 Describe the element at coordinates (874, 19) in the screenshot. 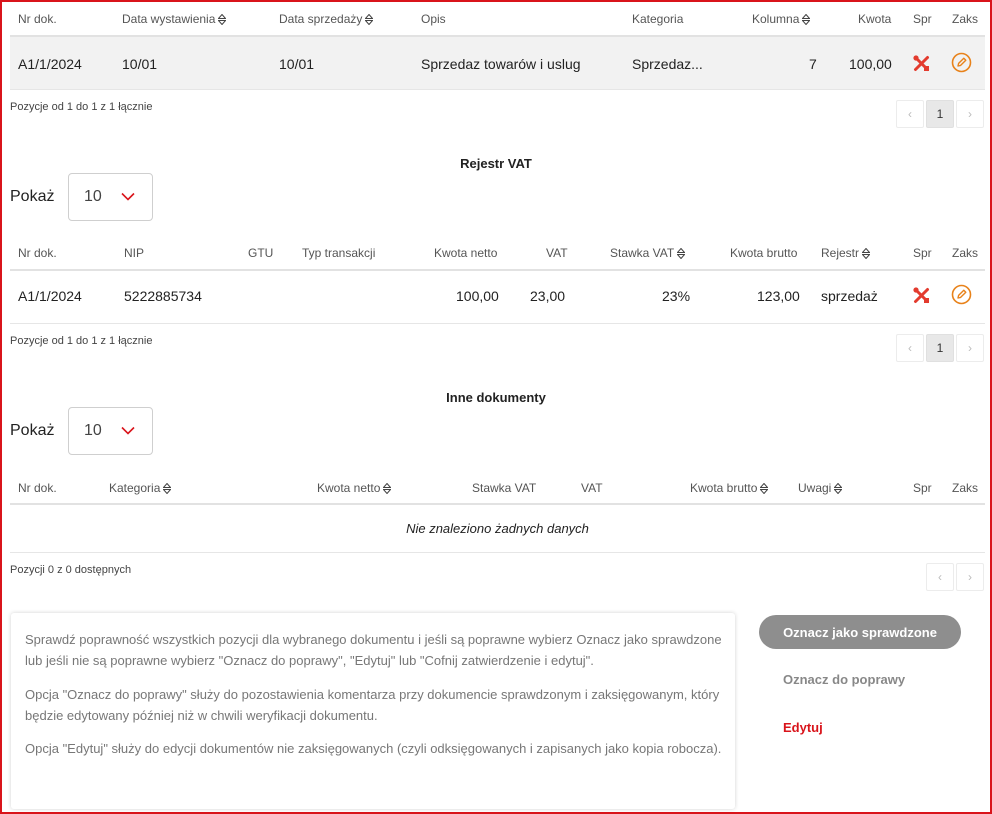

I see `col-header-kwota: Kwota` at that location.